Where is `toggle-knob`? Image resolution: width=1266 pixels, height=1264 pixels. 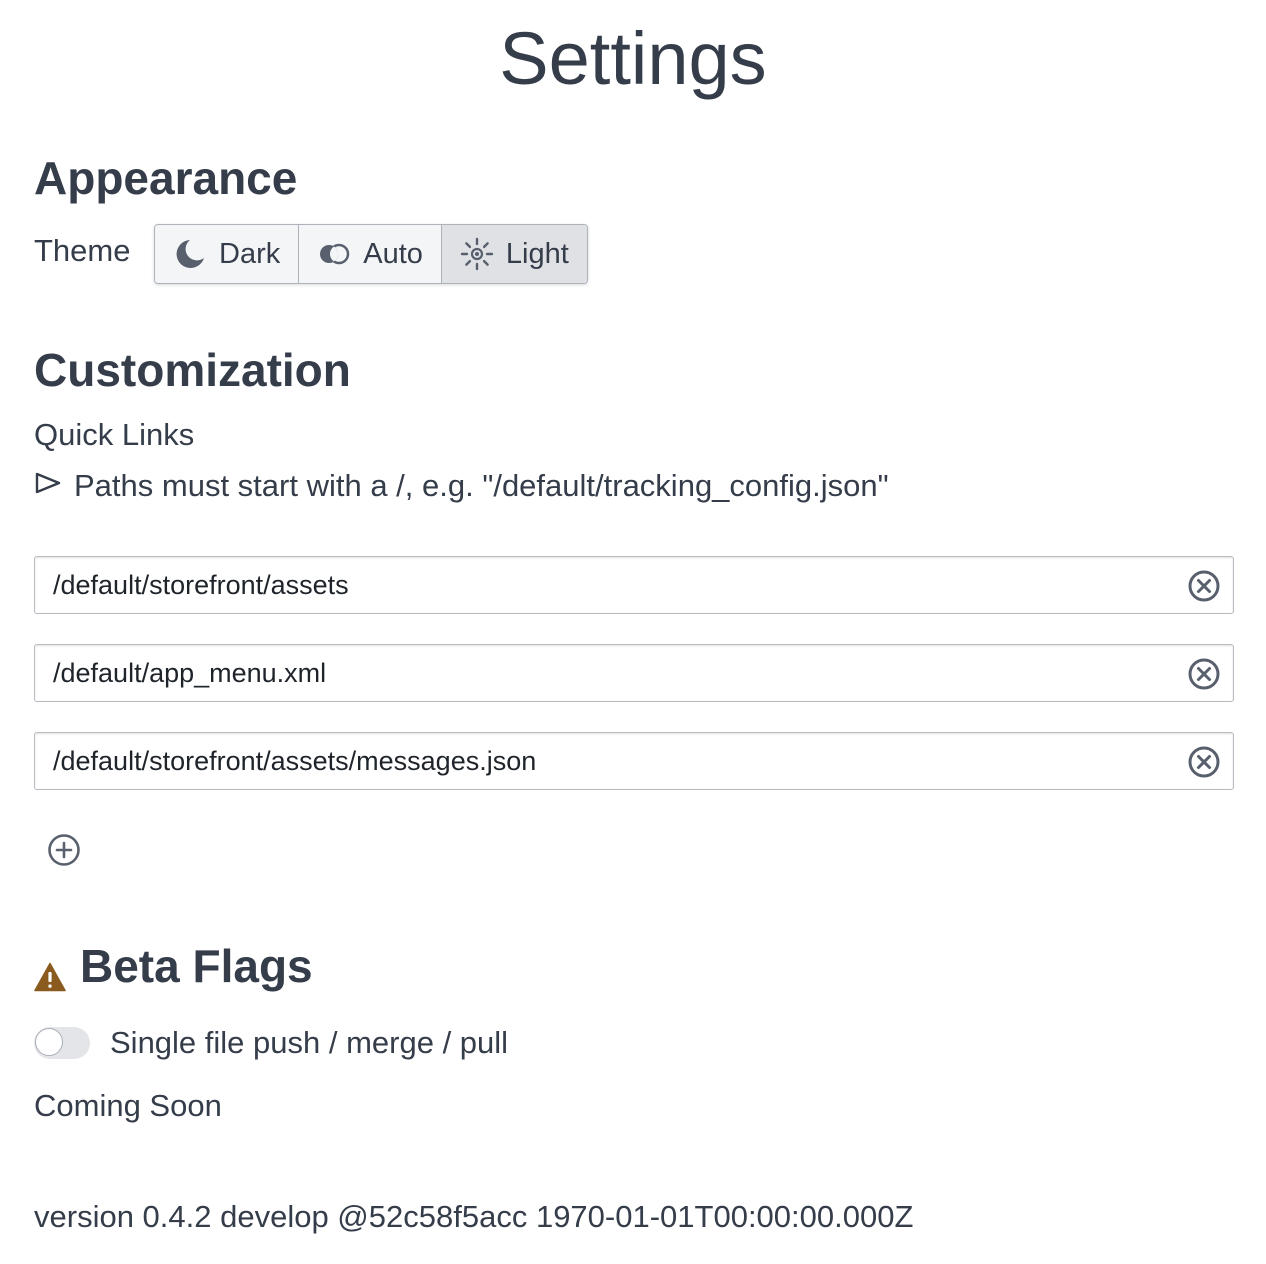 toggle-knob is located at coordinates (49, 1042).